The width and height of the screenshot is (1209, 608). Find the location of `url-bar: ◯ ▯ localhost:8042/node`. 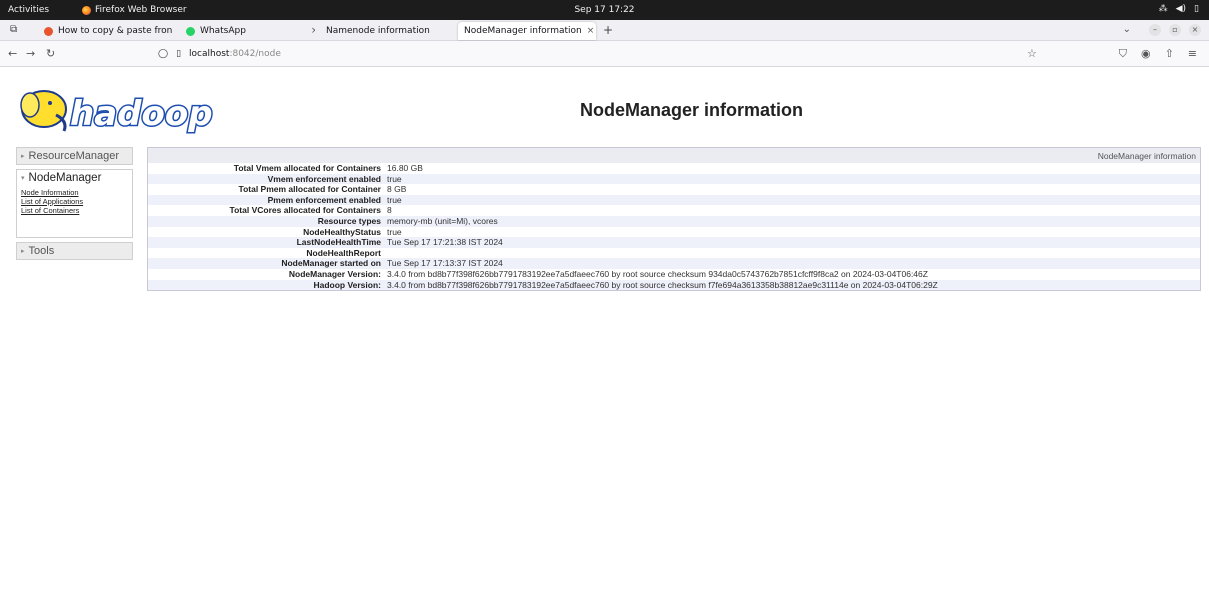

url-bar: ◯ ▯ localhost:8042/node is located at coordinates (600, 54).